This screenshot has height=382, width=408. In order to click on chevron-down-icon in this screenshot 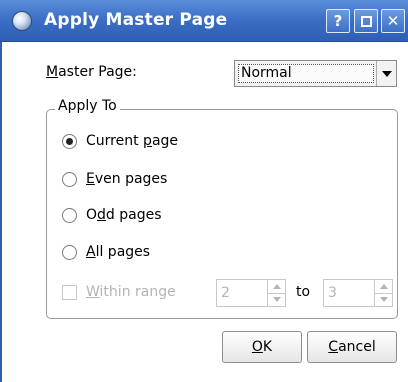, I will do `click(386, 73)`.